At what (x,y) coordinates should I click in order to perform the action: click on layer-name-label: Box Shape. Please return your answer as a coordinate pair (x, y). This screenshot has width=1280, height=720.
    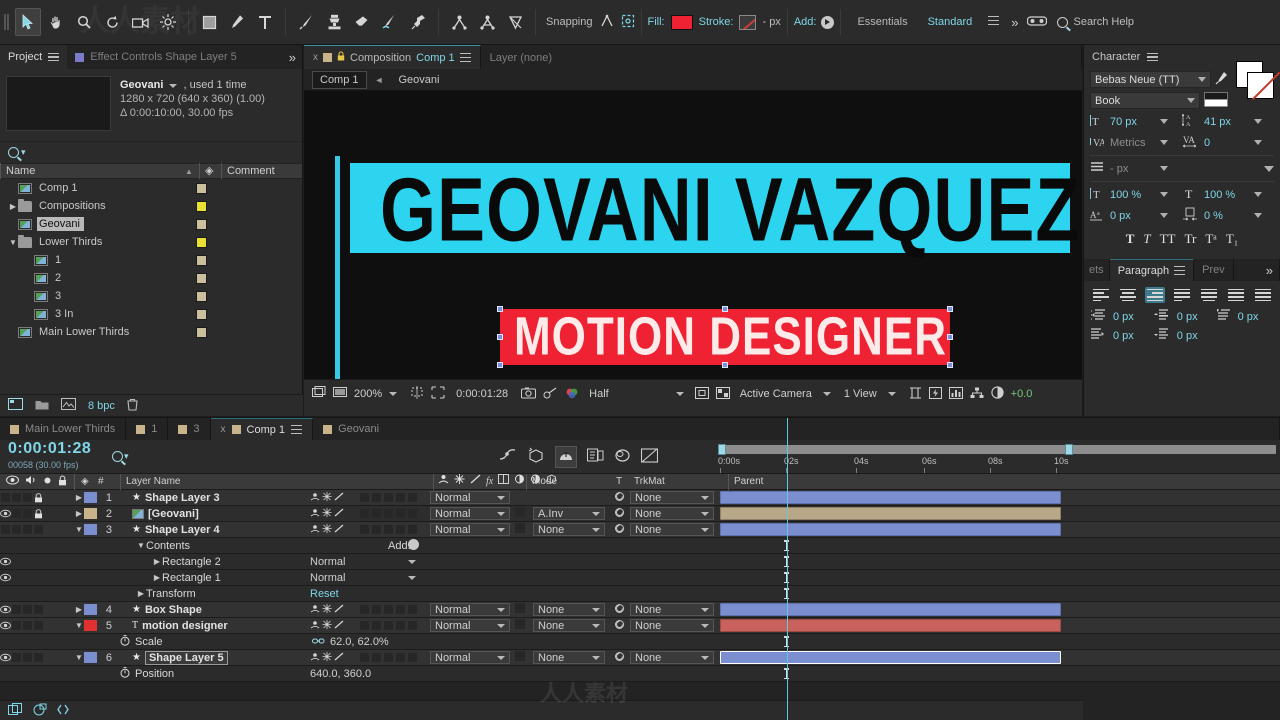
    Looking at the image, I should click on (173, 610).